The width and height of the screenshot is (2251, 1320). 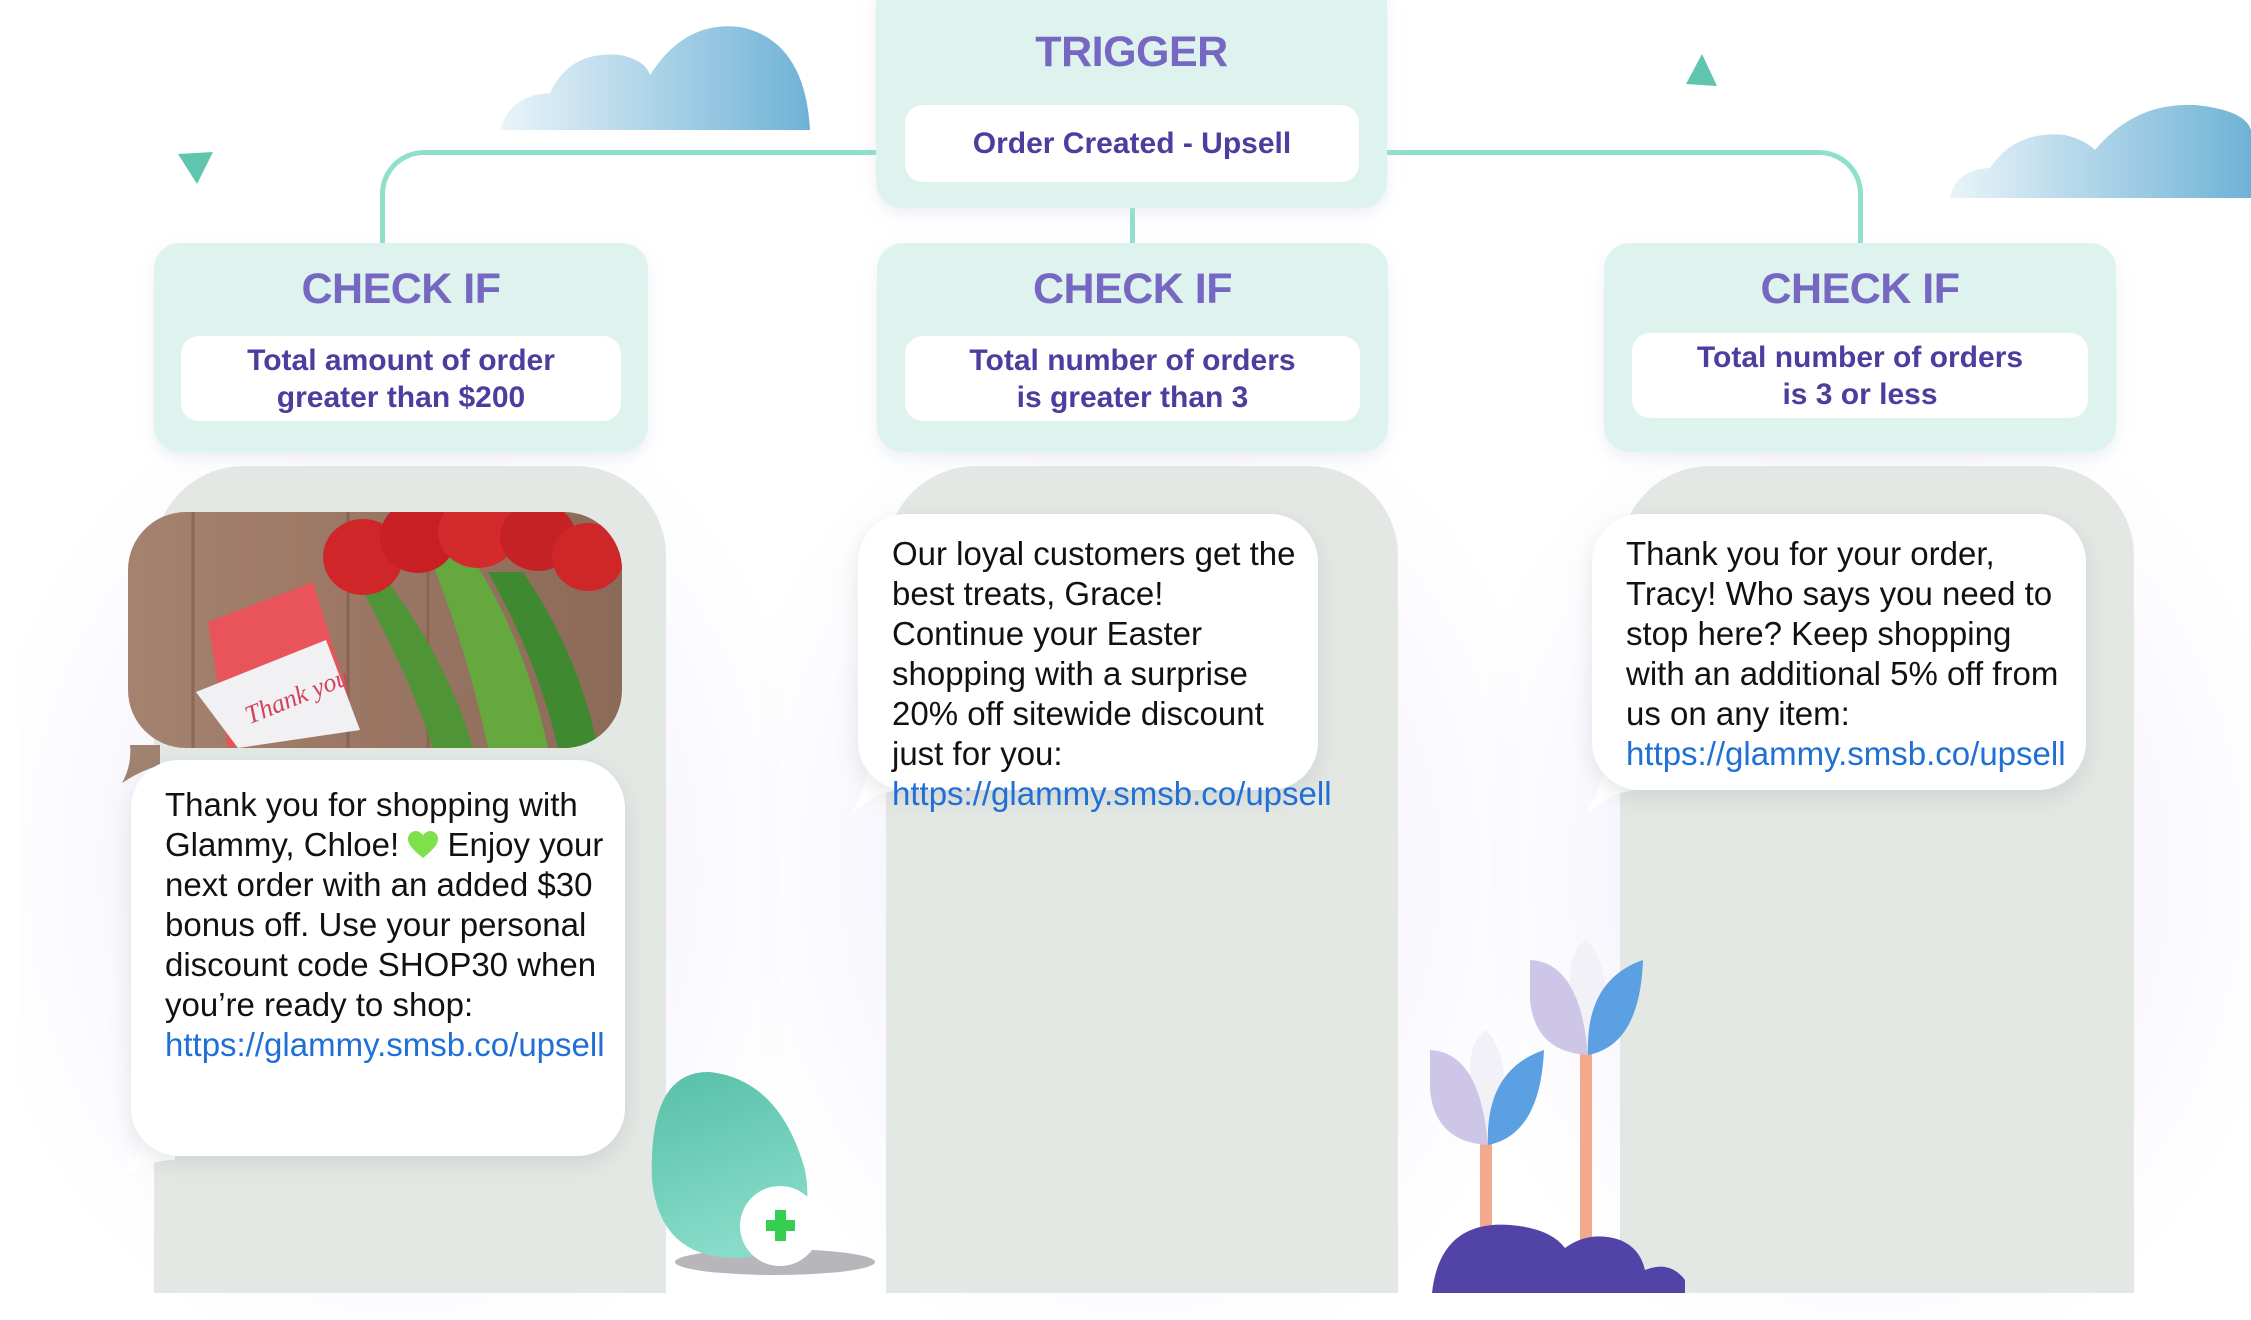 What do you see at coordinates (401, 360) in the screenshot?
I see `condition-line: Total amount of order` at bounding box center [401, 360].